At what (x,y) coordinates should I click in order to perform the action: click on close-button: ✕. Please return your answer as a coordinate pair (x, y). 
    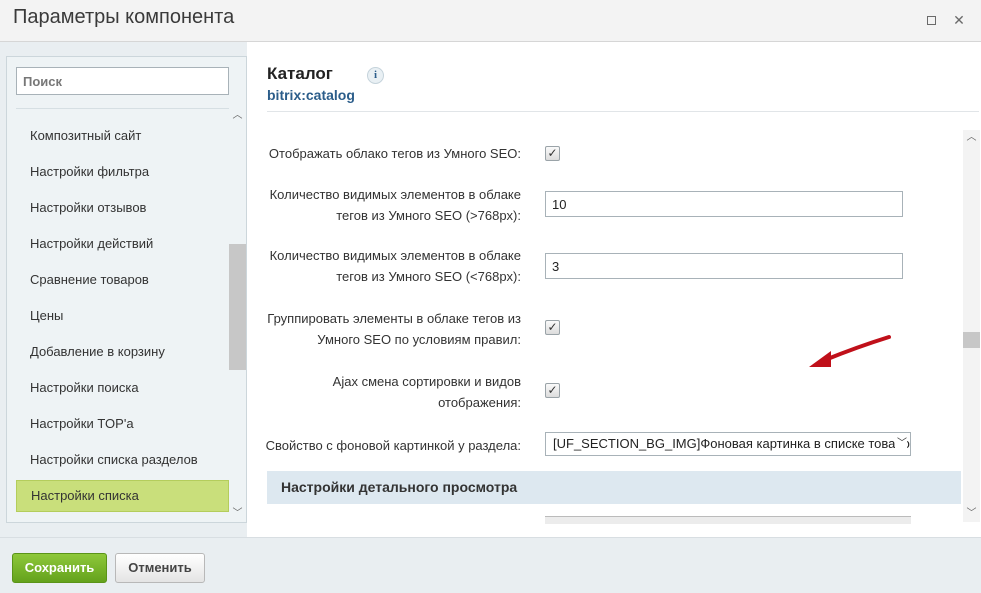
    Looking at the image, I should click on (959, 20).